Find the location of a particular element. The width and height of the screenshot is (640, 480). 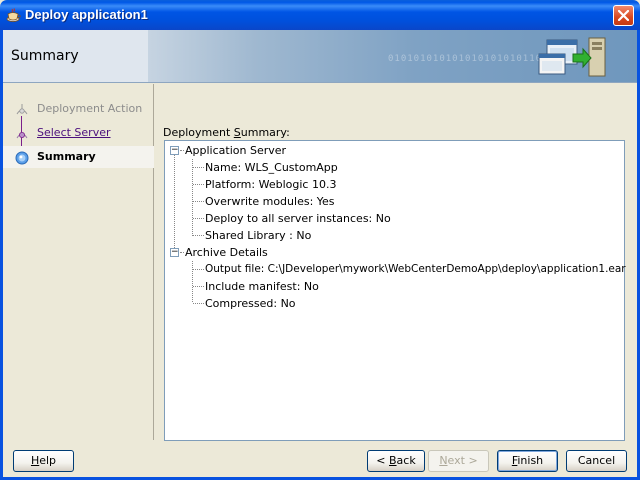

tree-group-application-server: − Application Server is located at coordinates (315, 150).